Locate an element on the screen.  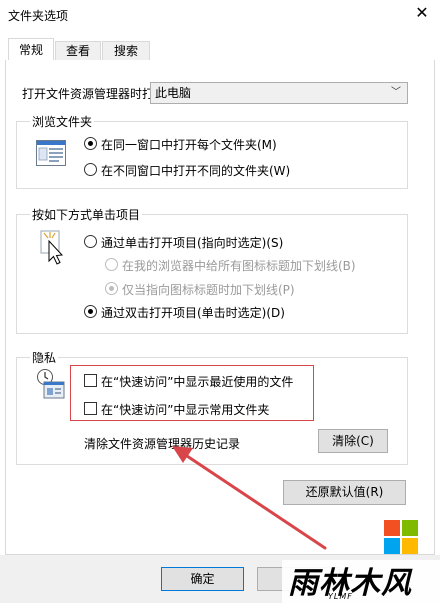
annotation-arrow is located at coordinates (249, 498).